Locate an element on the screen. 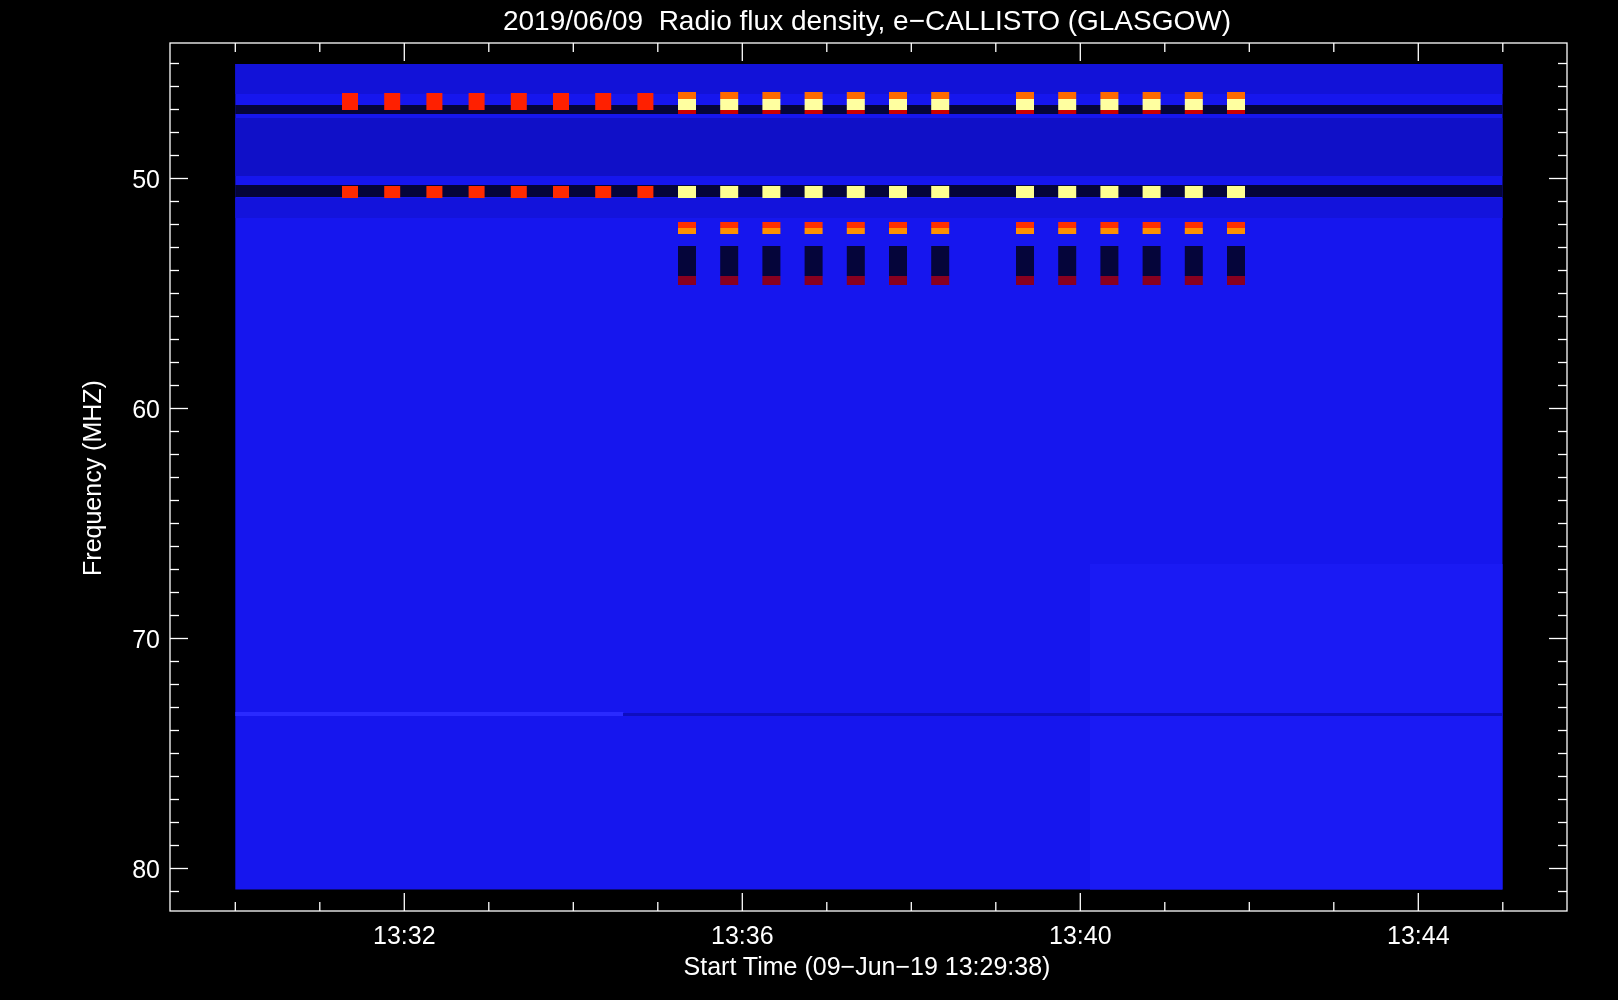 Image resolution: width=1618 pixels, height=1000 pixels. tick-label: 80 is located at coordinates (146, 868).